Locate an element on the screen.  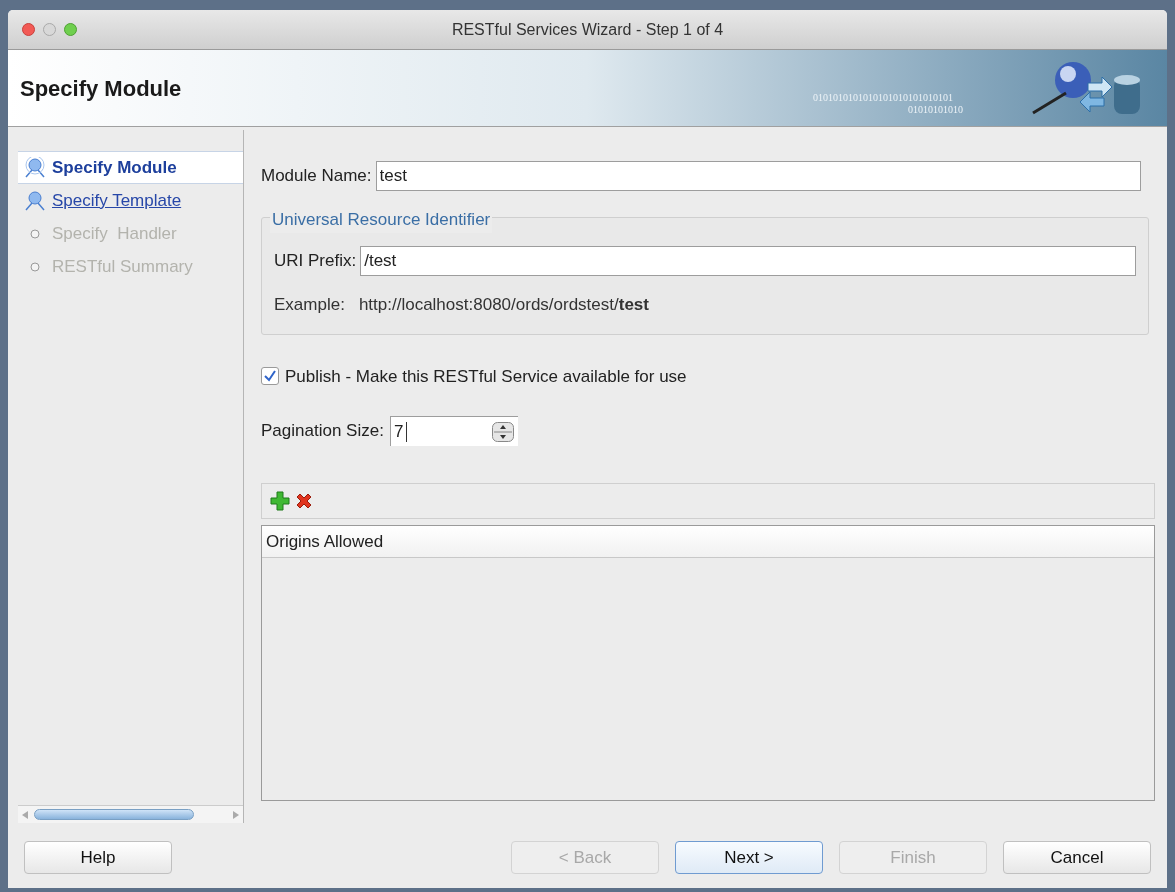
uri-prefix-field: /test is located at coordinates (748, 261).